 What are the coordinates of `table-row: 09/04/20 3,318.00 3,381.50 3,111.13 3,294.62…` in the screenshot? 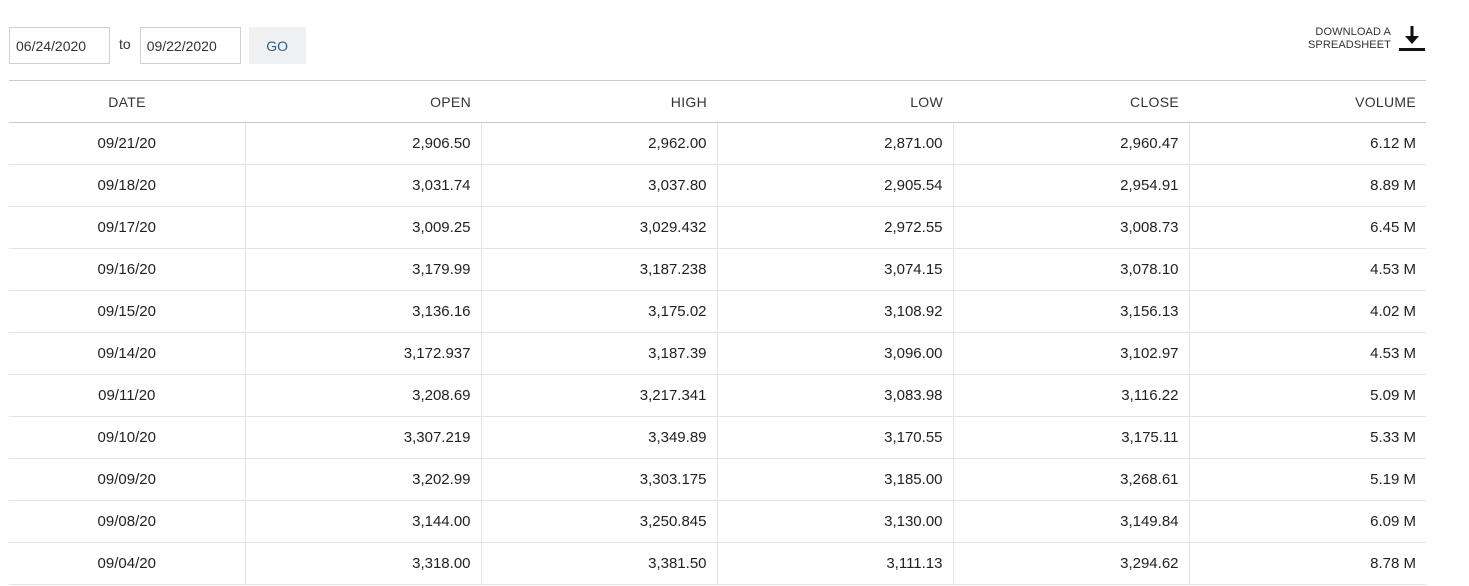 It's located at (717, 563).